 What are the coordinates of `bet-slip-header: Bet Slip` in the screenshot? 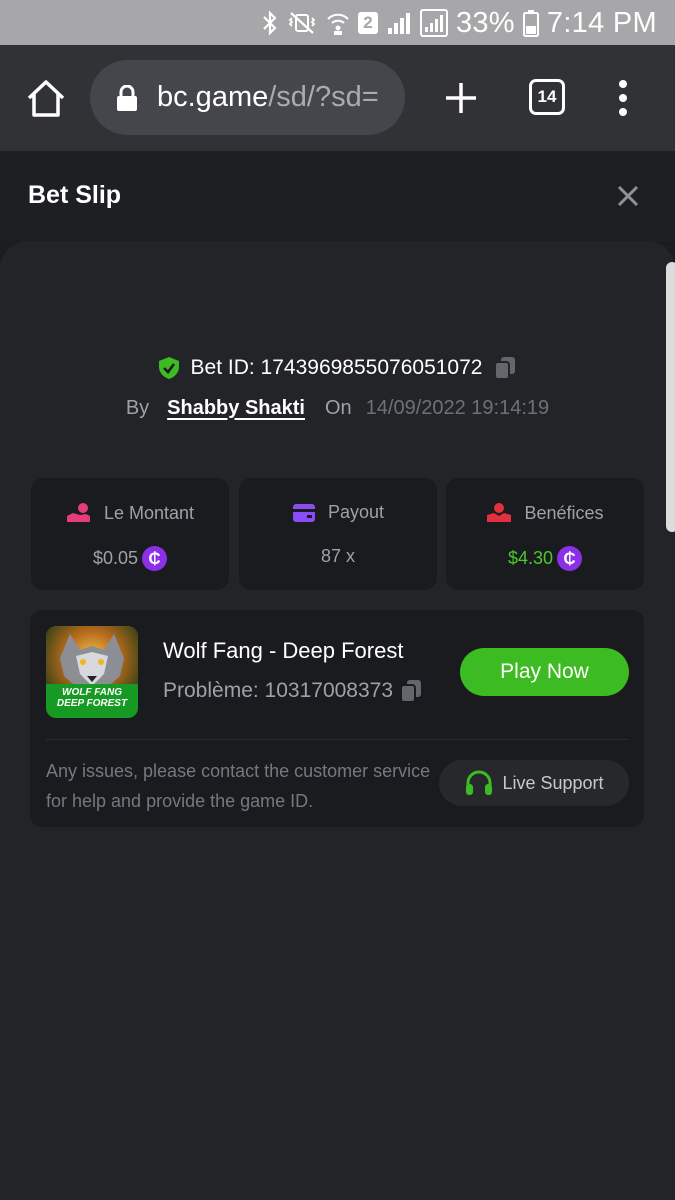 It's located at (337, 196).